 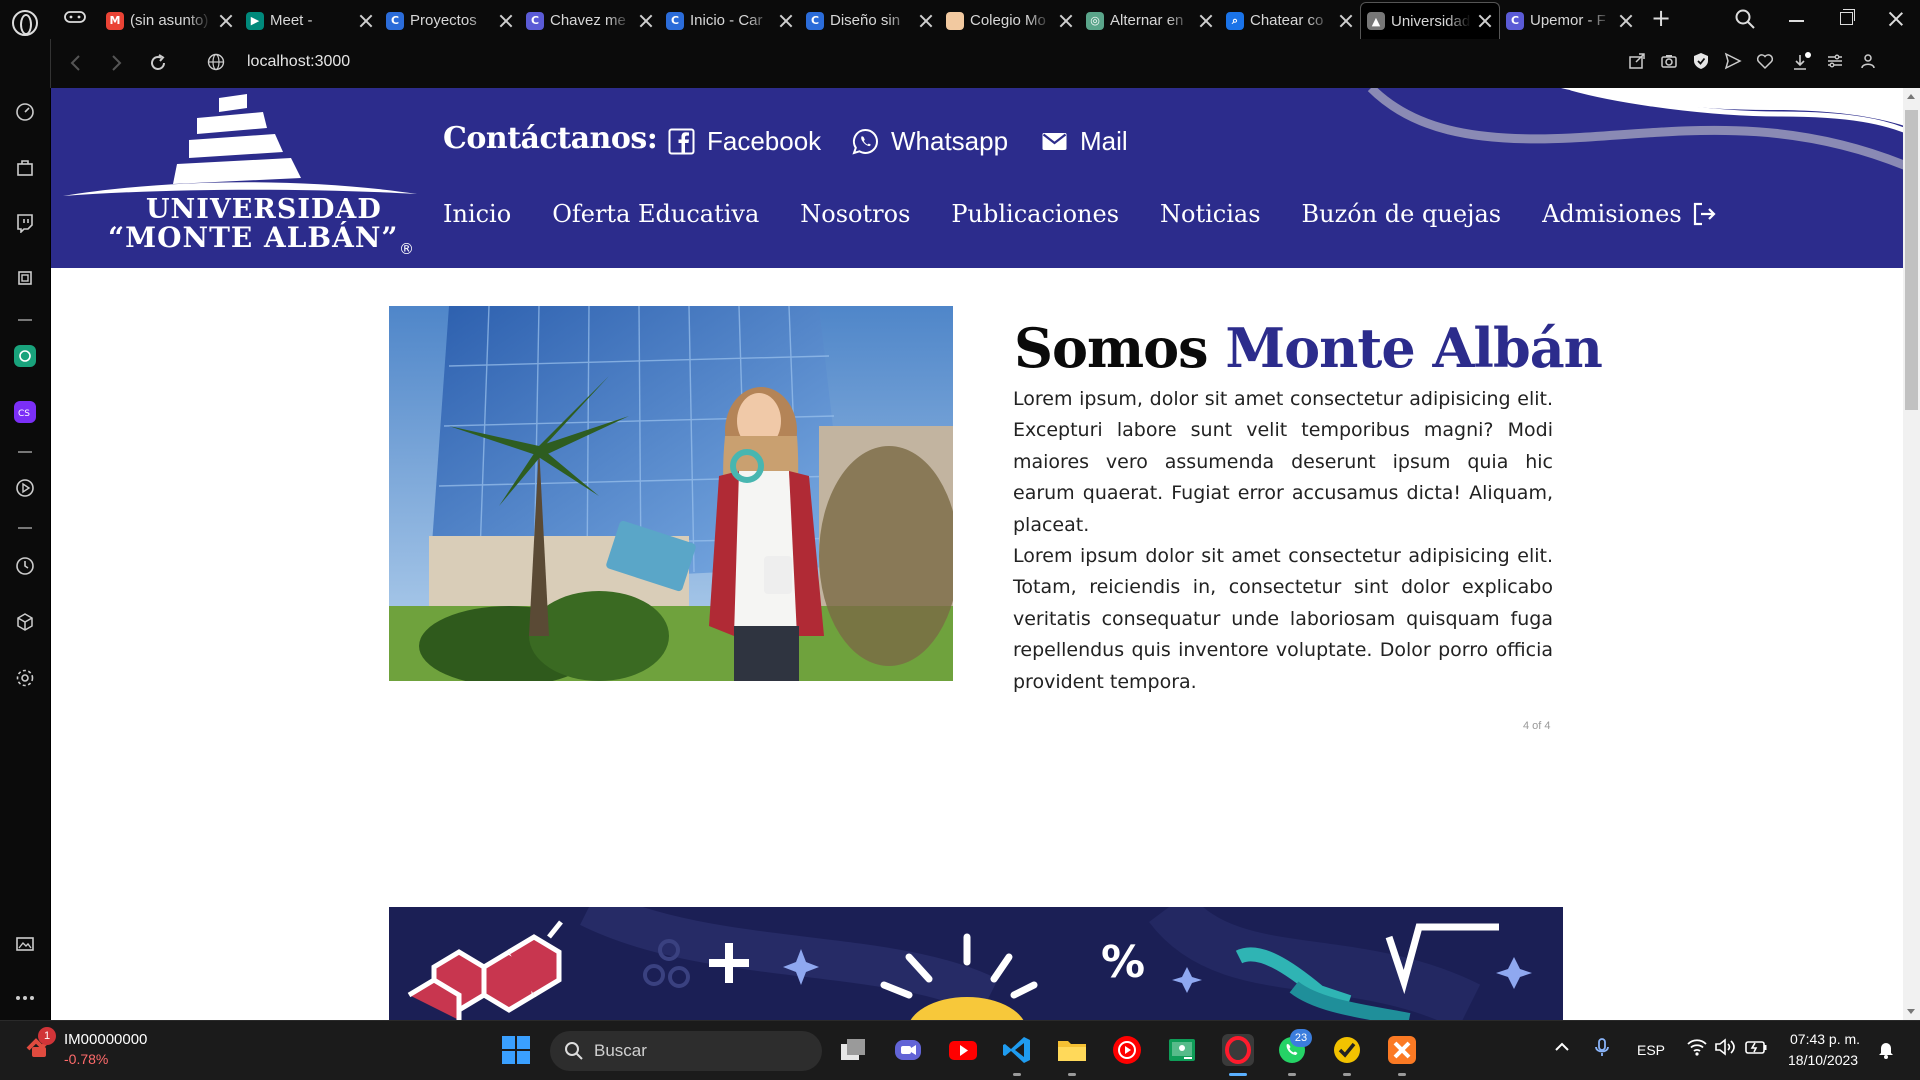 What do you see at coordinates (25, 412) in the screenshot?
I see `chatsonic-icon: CS` at bounding box center [25, 412].